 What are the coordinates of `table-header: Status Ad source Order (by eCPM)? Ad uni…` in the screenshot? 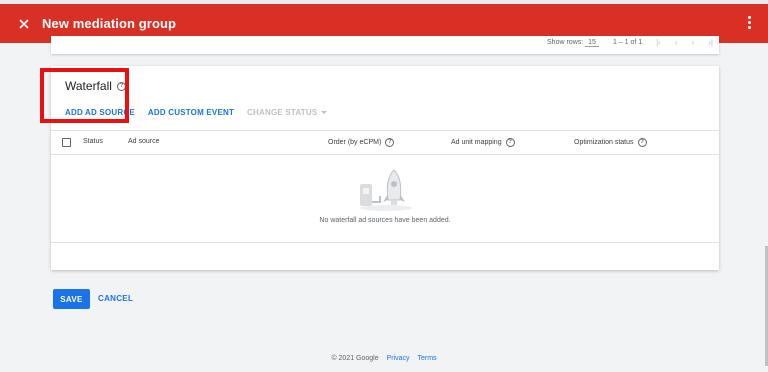 It's located at (385, 142).